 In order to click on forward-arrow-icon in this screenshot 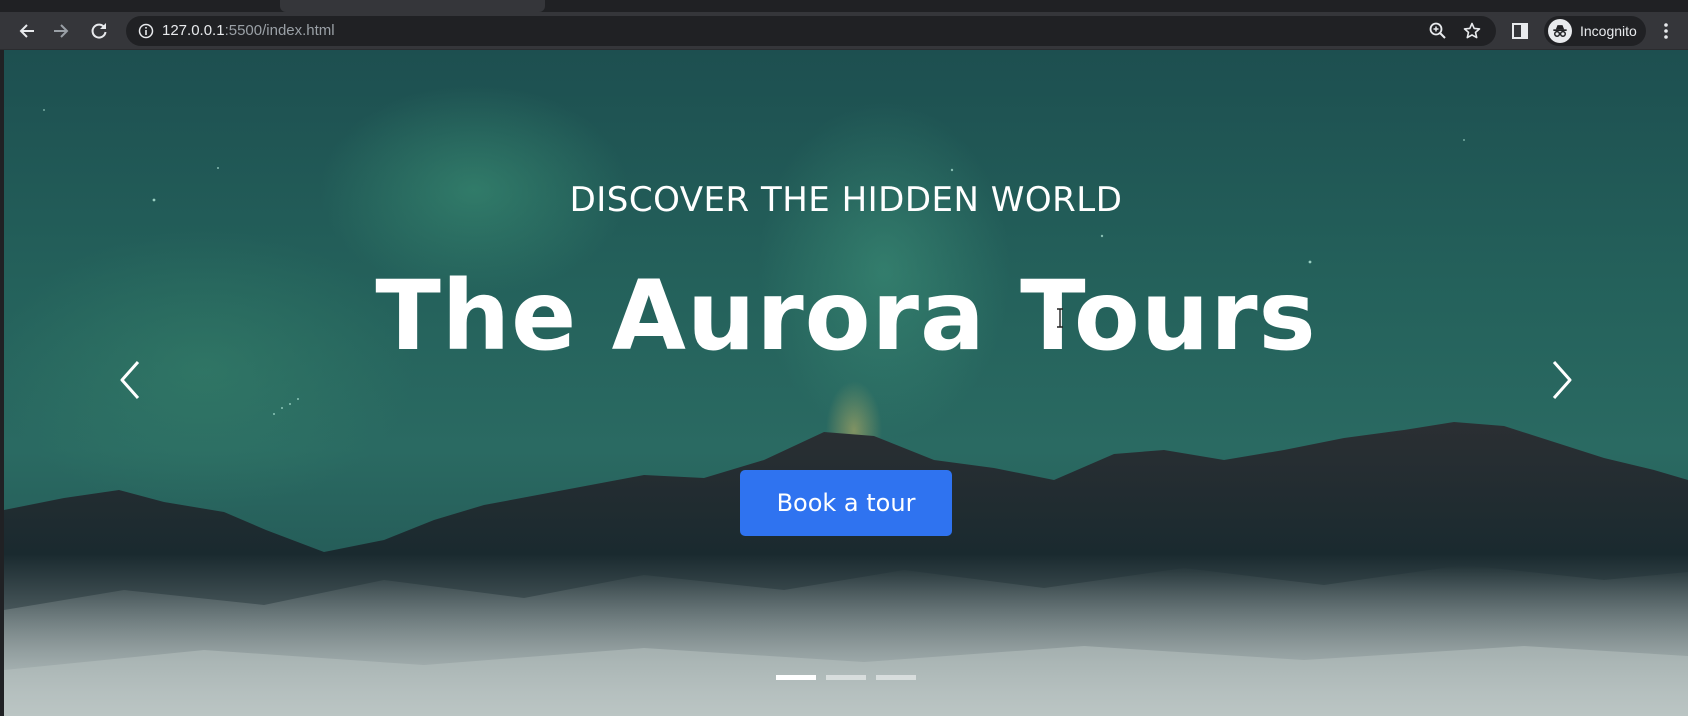, I will do `click(61, 31)`.